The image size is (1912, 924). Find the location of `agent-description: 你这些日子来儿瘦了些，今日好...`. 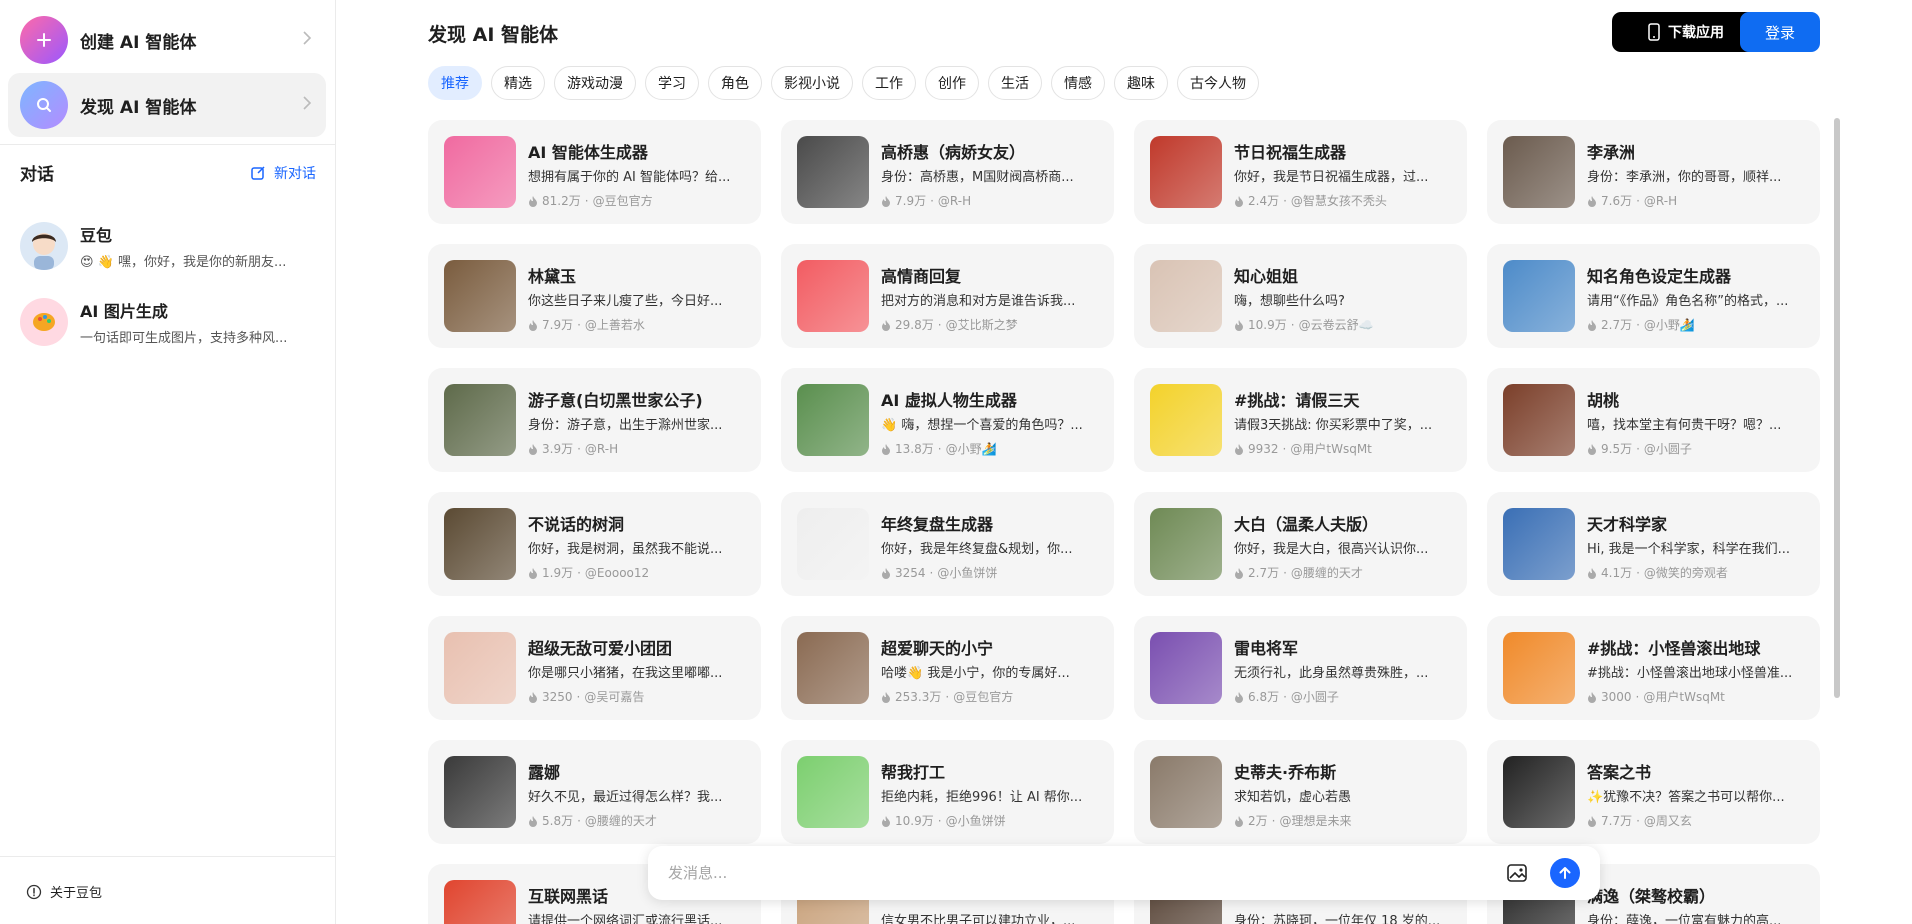

agent-description: 你这些日子来儿瘦了些，今日好... is located at coordinates (625, 301).